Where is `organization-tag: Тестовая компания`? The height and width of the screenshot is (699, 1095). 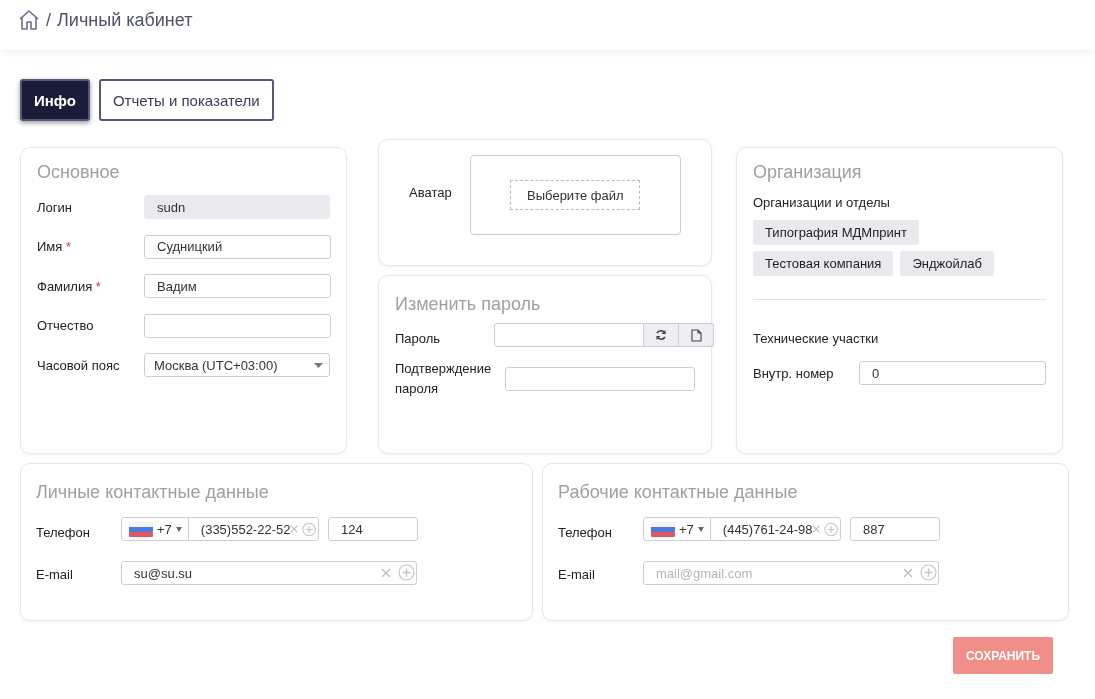 organization-tag: Тестовая компания is located at coordinates (823, 263).